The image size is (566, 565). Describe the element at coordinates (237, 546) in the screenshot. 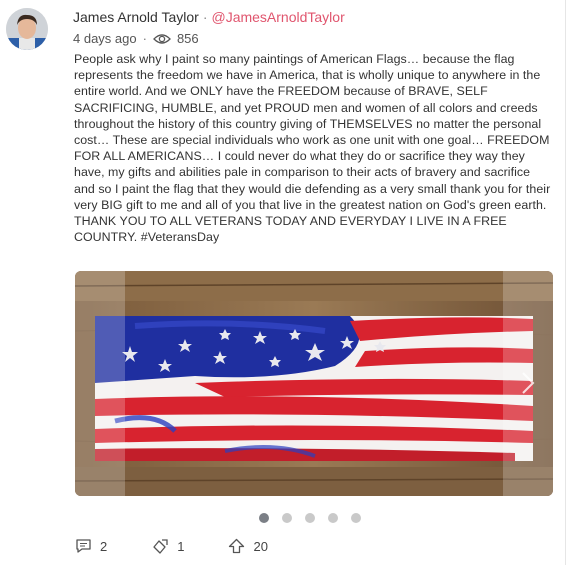

I see `upvote-icon` at that location.